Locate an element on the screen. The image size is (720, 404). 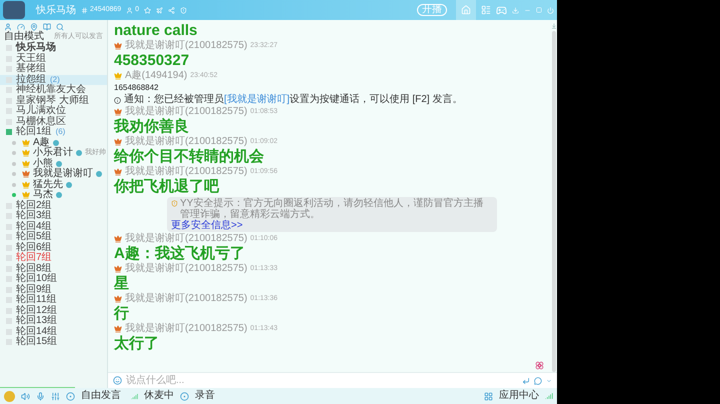
flower-icon is located at coordinates (539, 365).